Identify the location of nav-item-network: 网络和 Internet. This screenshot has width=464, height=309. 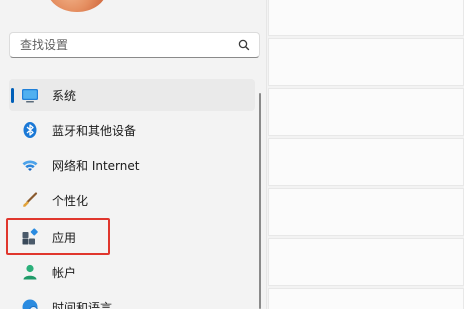
(132, 165).